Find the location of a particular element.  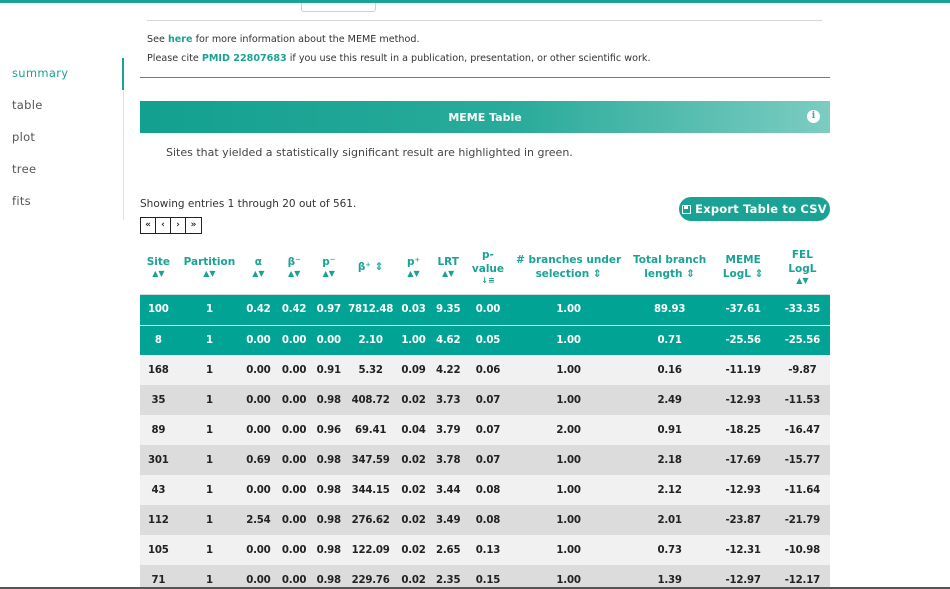

table-cell: 8 is located at coordinates (158, 339).